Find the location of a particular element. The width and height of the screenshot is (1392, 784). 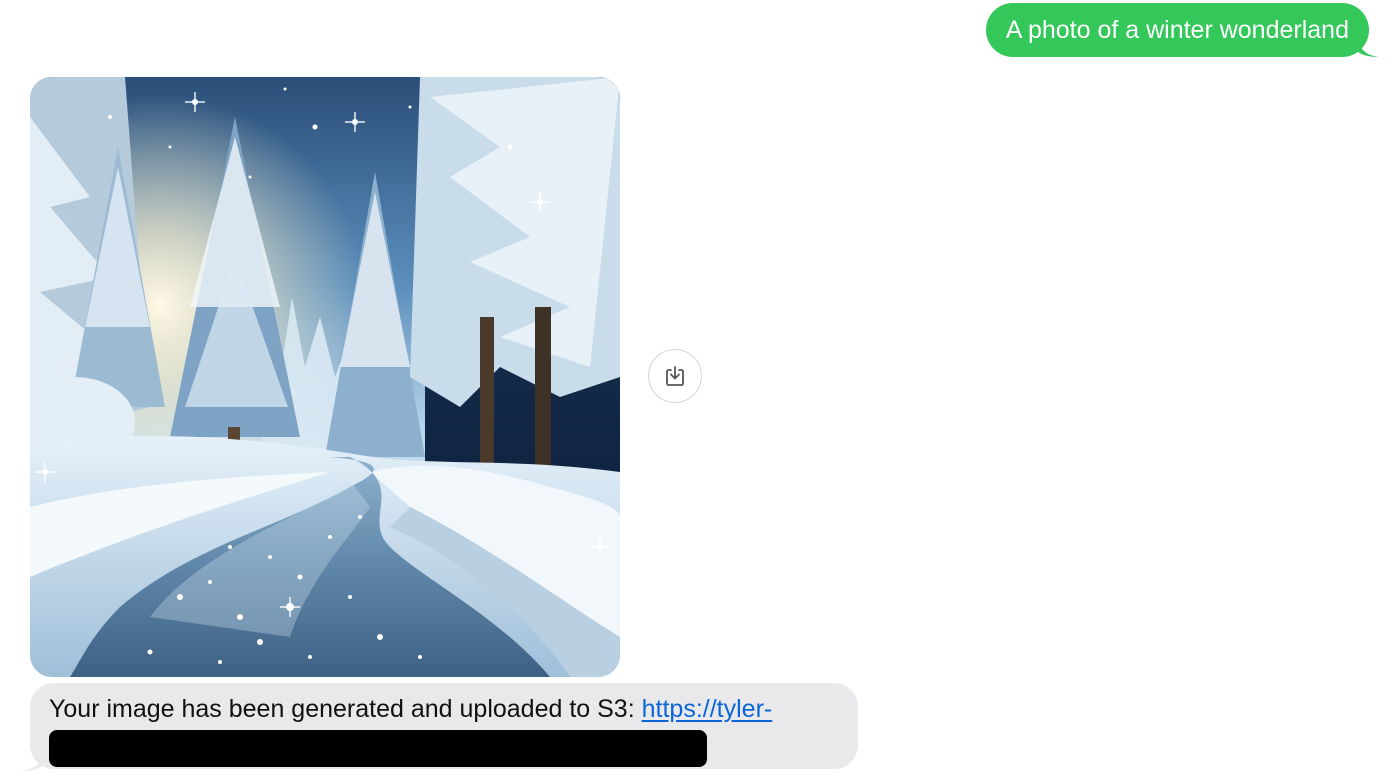

redacted-url-bar is located at coordinates (378, 748).